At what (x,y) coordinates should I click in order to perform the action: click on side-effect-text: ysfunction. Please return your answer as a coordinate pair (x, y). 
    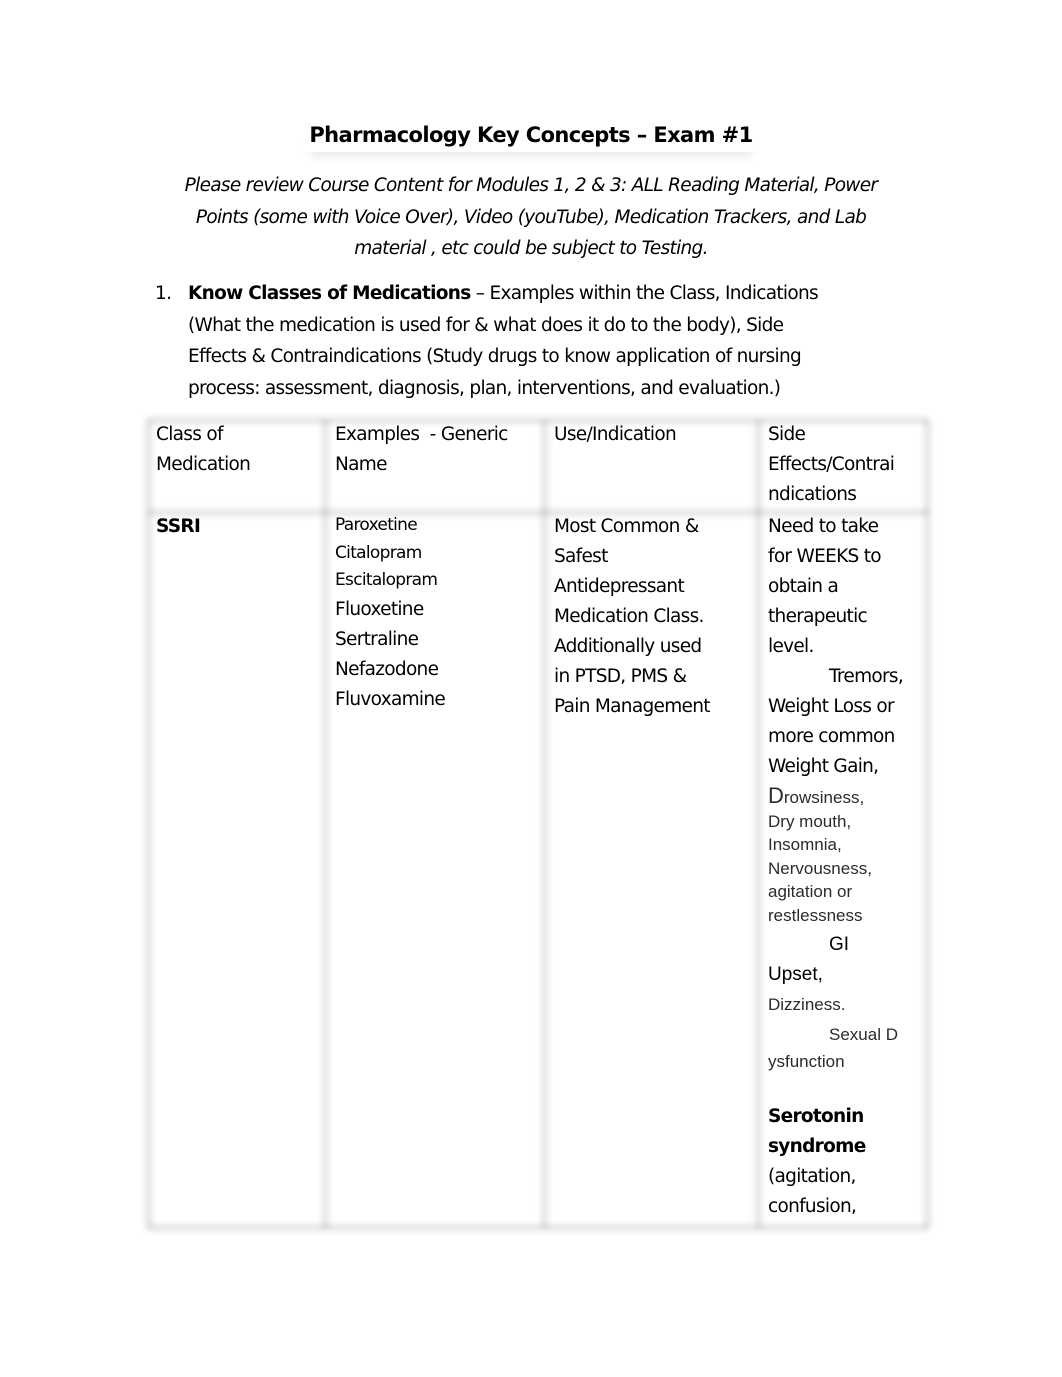
    Looking at the image, I should click on (806, 1061).